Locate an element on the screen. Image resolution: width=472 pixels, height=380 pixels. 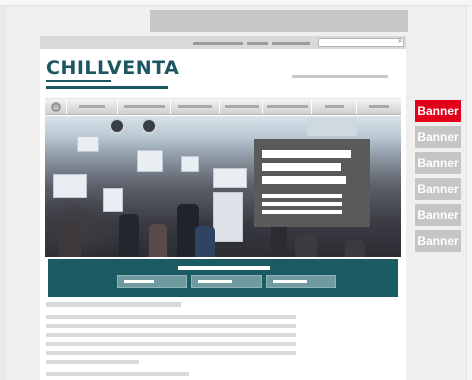
search-input: ⌕ is located at coordinates (361, 42).